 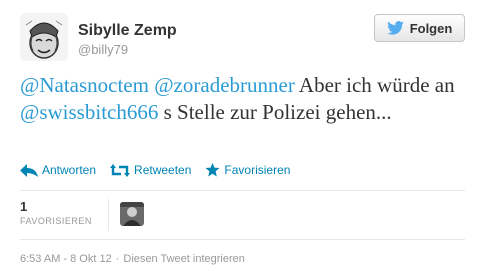 I want to click on retweet-button: Retweeten, so click(x=150, y=170).